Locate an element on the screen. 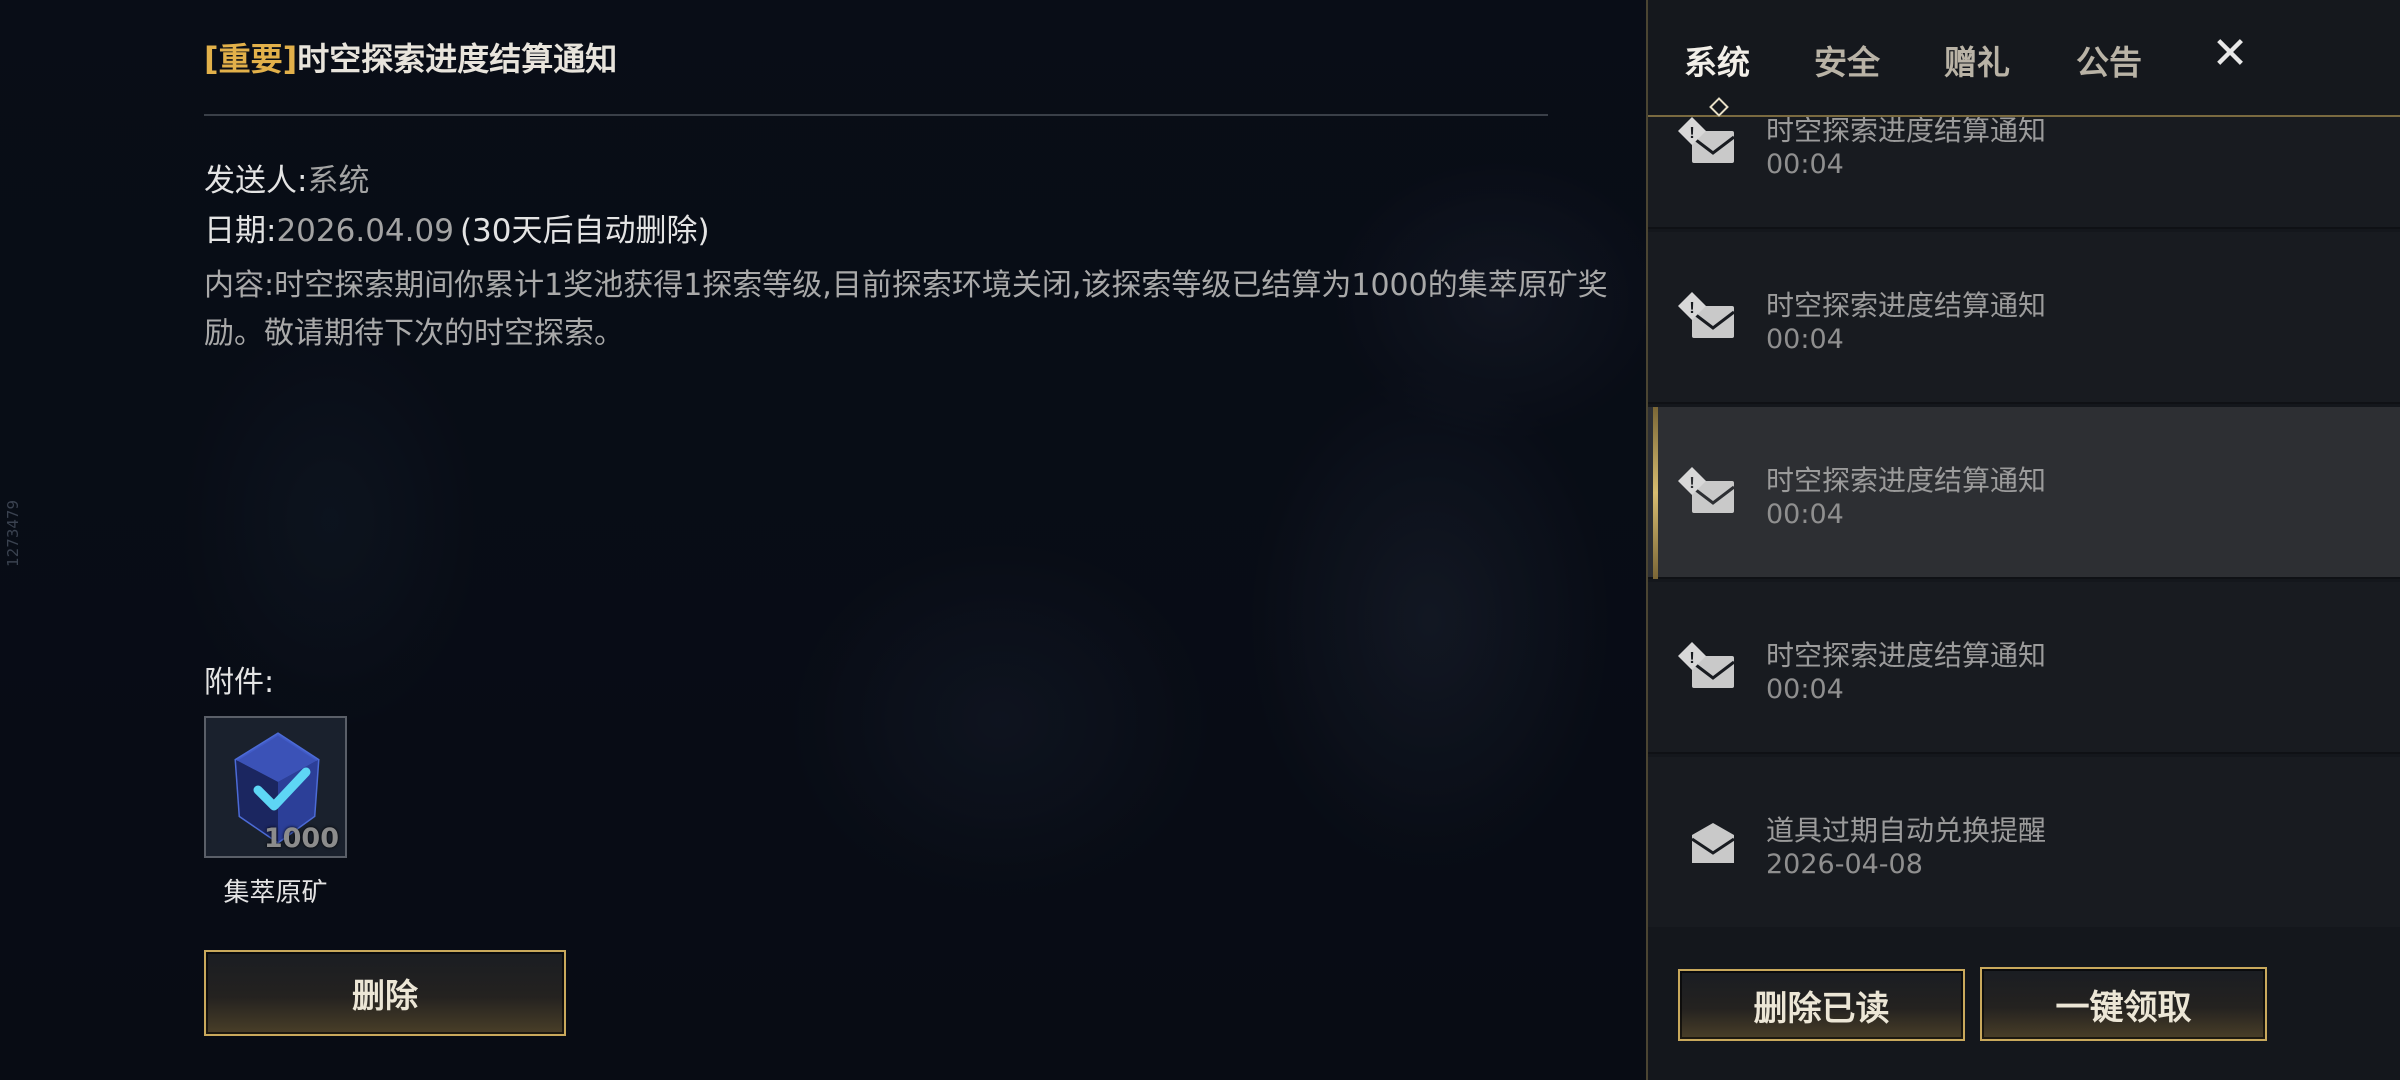 This screenshot has height=1080, width=2400. delete-button: 删除 is located at coordinates (385, 993).